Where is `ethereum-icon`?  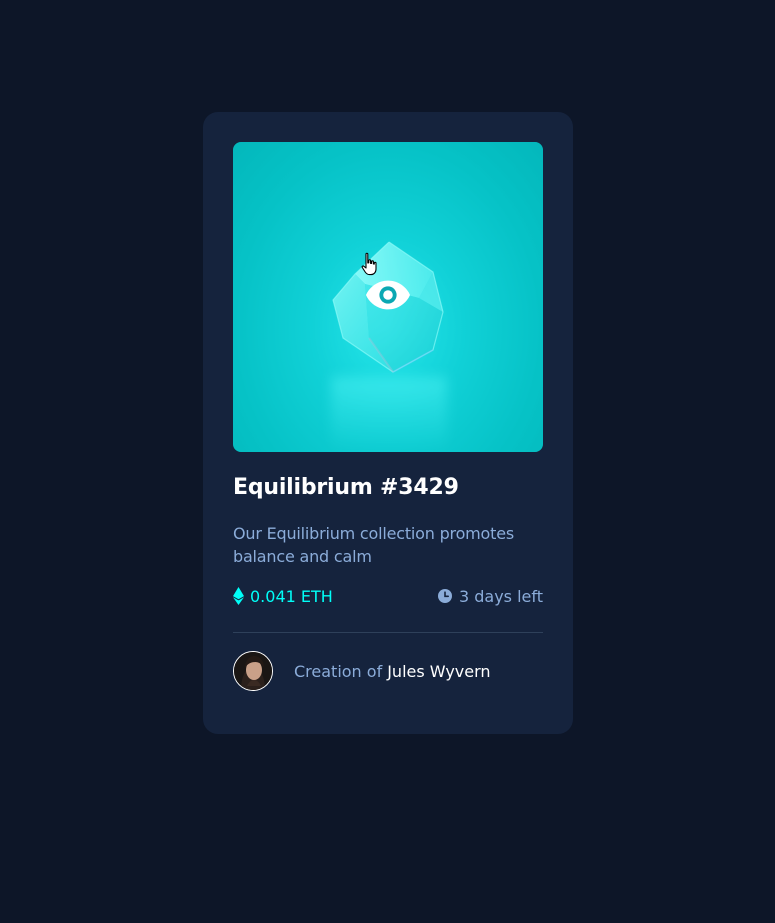 ethereum-icon is located at coordinates (238, 596).